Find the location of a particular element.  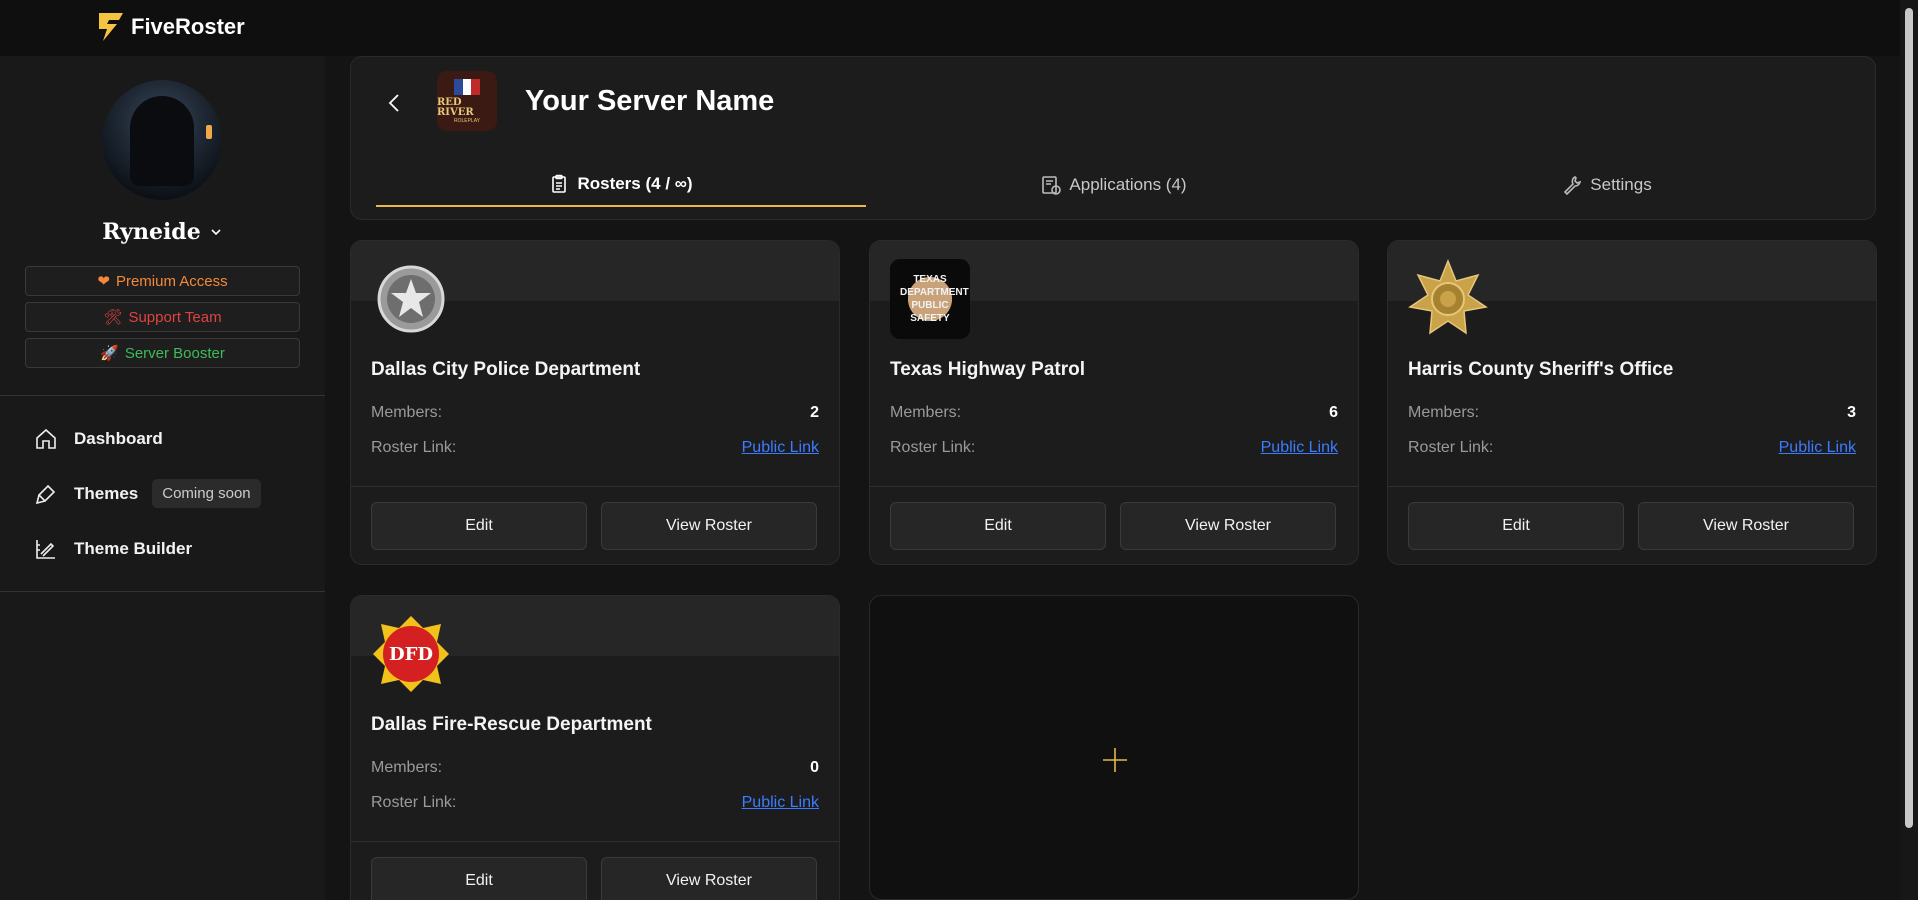

roster-name: Dallas Fire-Rescue Department is located at coordinates (511, 724).